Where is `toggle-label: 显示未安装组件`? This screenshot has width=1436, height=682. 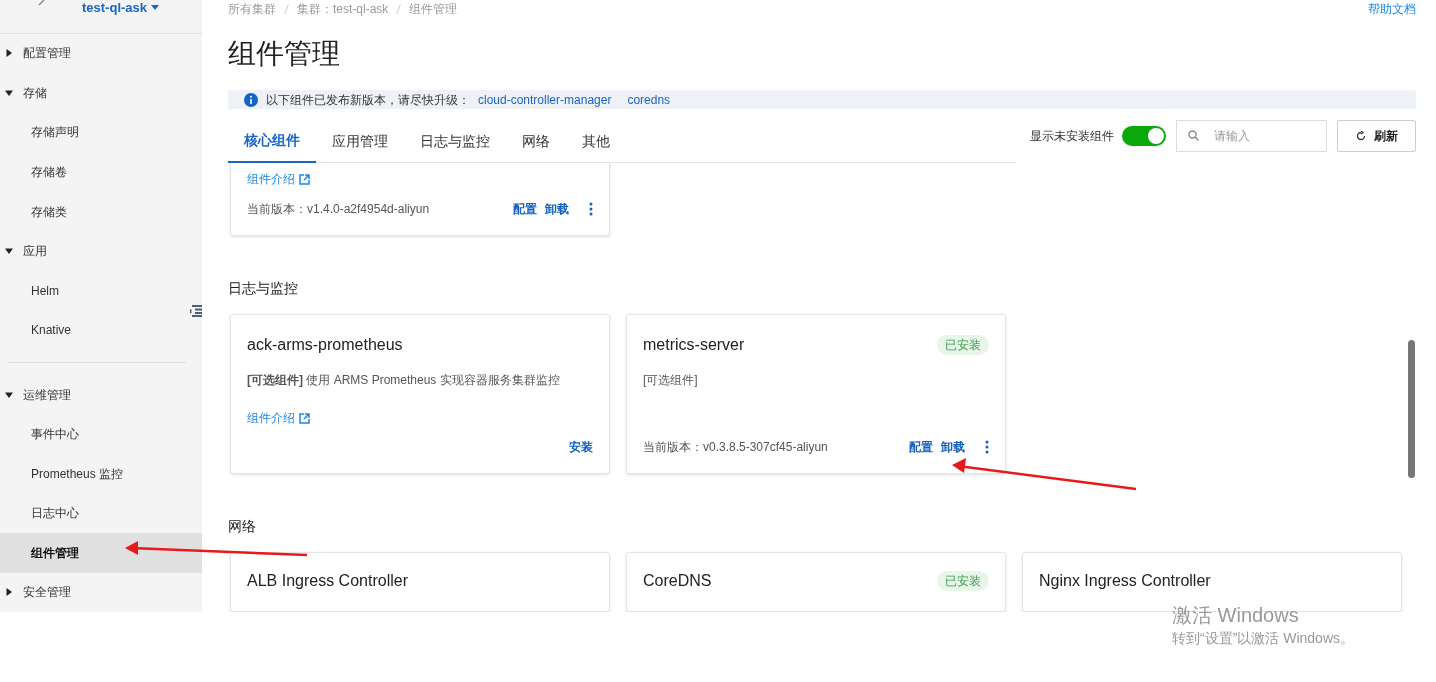
toggle-label: 显示未安装组件 is located at coordinates (1072, 136).